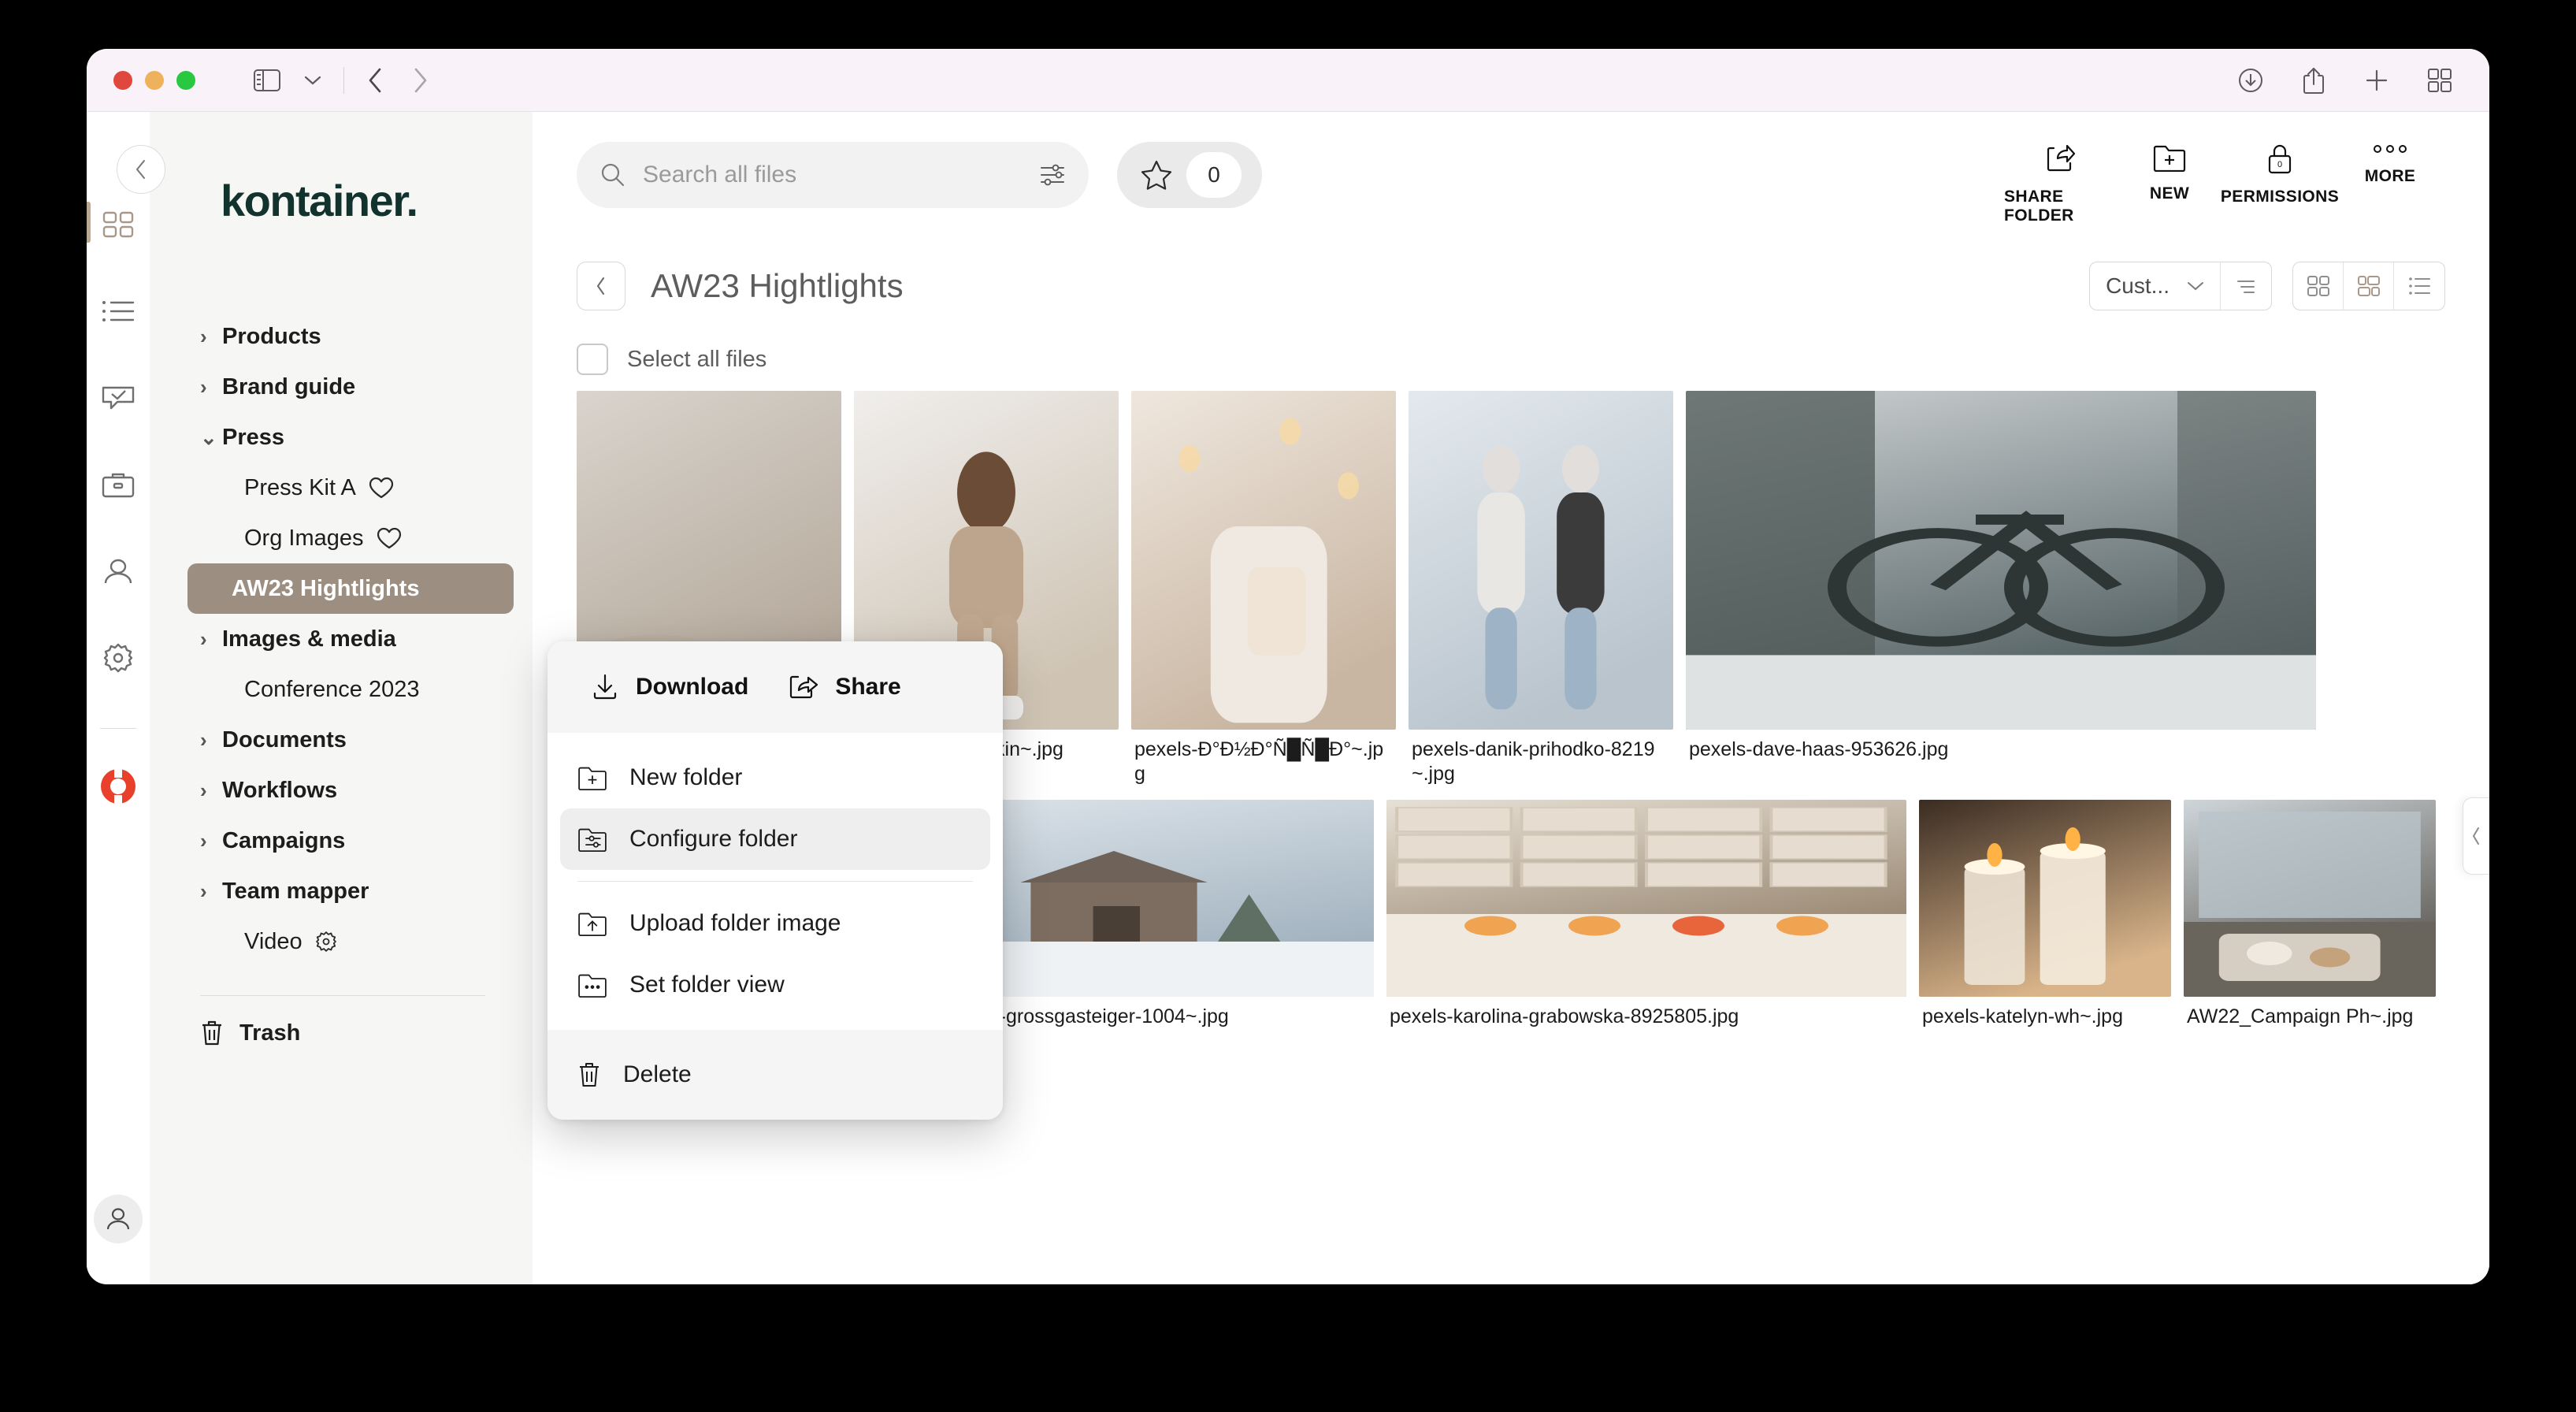  What do you see at coordinates (735, 923) in the screenshot?
I see `menu-item-label: Upload folder image` at bounding box center [735, 923].